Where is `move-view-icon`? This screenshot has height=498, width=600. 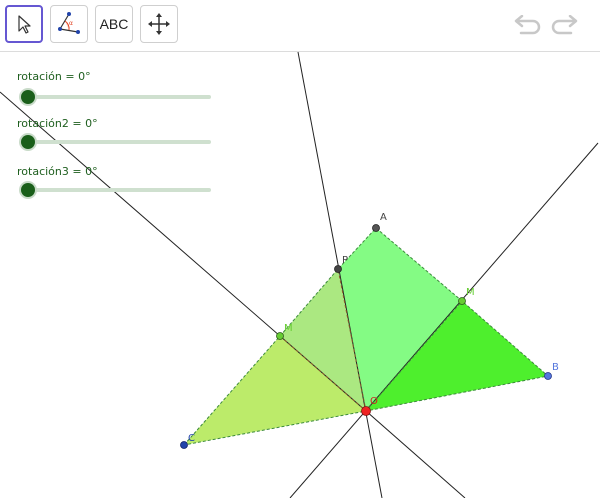 move-view-icon is located at coordinates (159, 24).